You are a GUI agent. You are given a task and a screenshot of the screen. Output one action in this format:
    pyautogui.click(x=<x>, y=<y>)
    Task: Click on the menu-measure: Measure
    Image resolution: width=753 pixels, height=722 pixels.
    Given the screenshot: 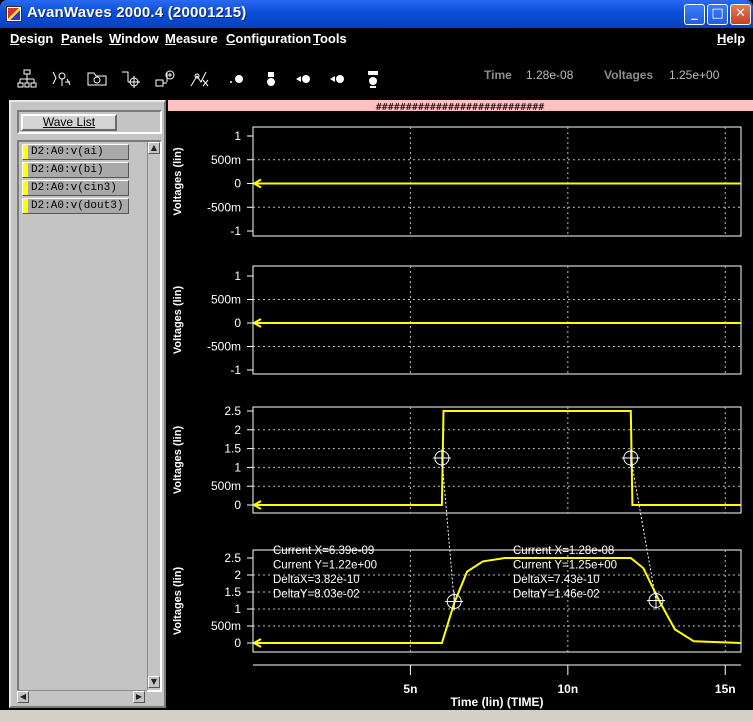 What is the action you would take?
    pyautogui.click(x=191, y=38)
    